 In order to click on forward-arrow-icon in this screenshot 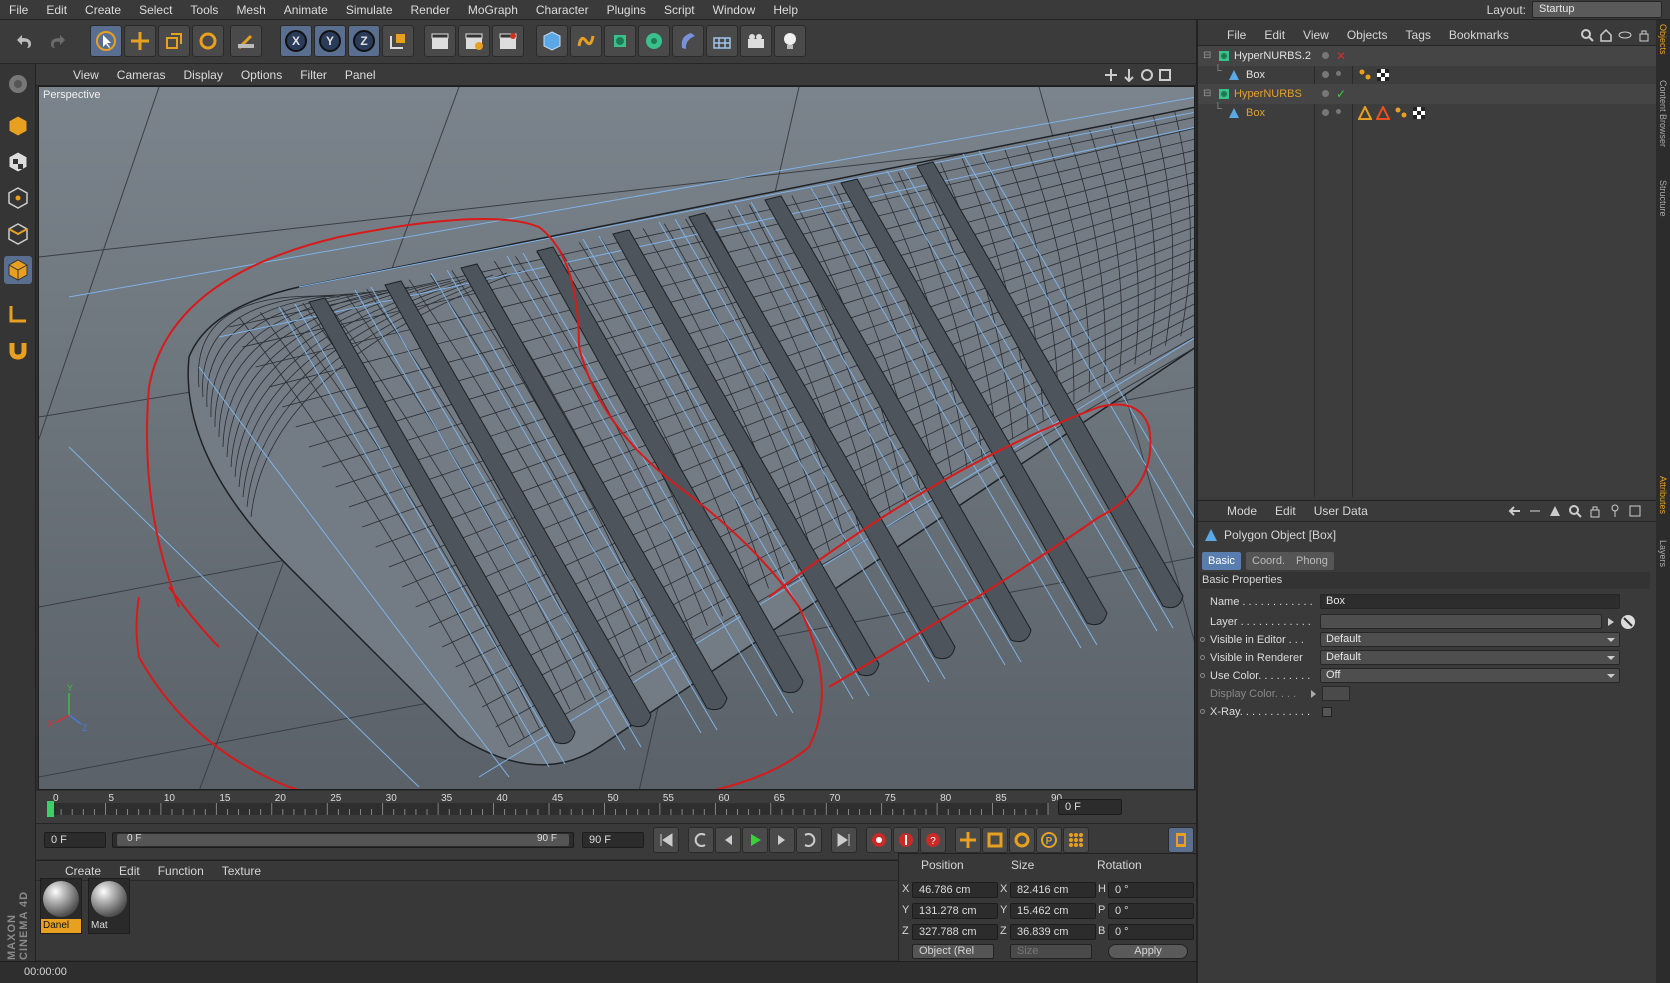, I will do `click(1535, 511)`.